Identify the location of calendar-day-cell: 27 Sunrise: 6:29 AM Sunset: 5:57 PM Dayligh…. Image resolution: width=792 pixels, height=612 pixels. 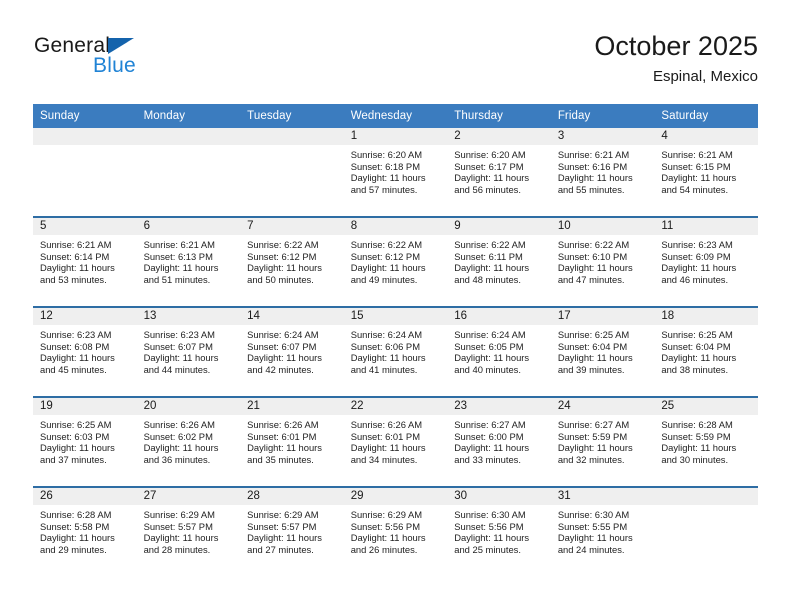
(188, 531).